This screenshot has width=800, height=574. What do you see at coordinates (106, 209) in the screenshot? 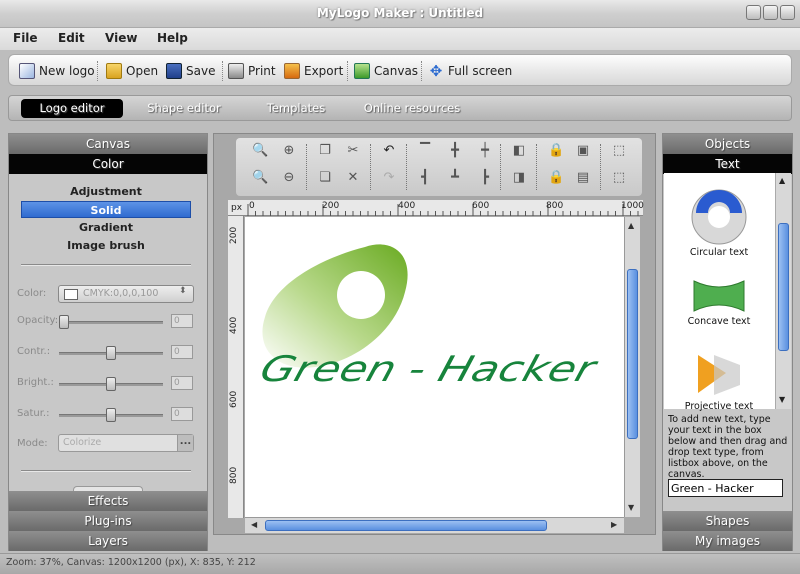
I see `fill-option-solid: Solid` at bounding box center [106, 209].